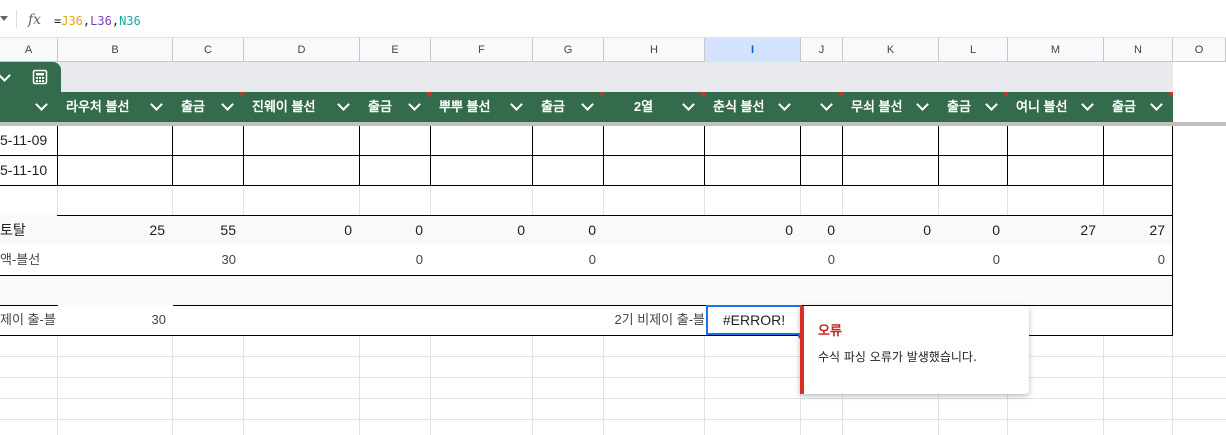  Describe the element at coordinates (115, 21) in the screenshot. I see `formula-token: ,` at that location.